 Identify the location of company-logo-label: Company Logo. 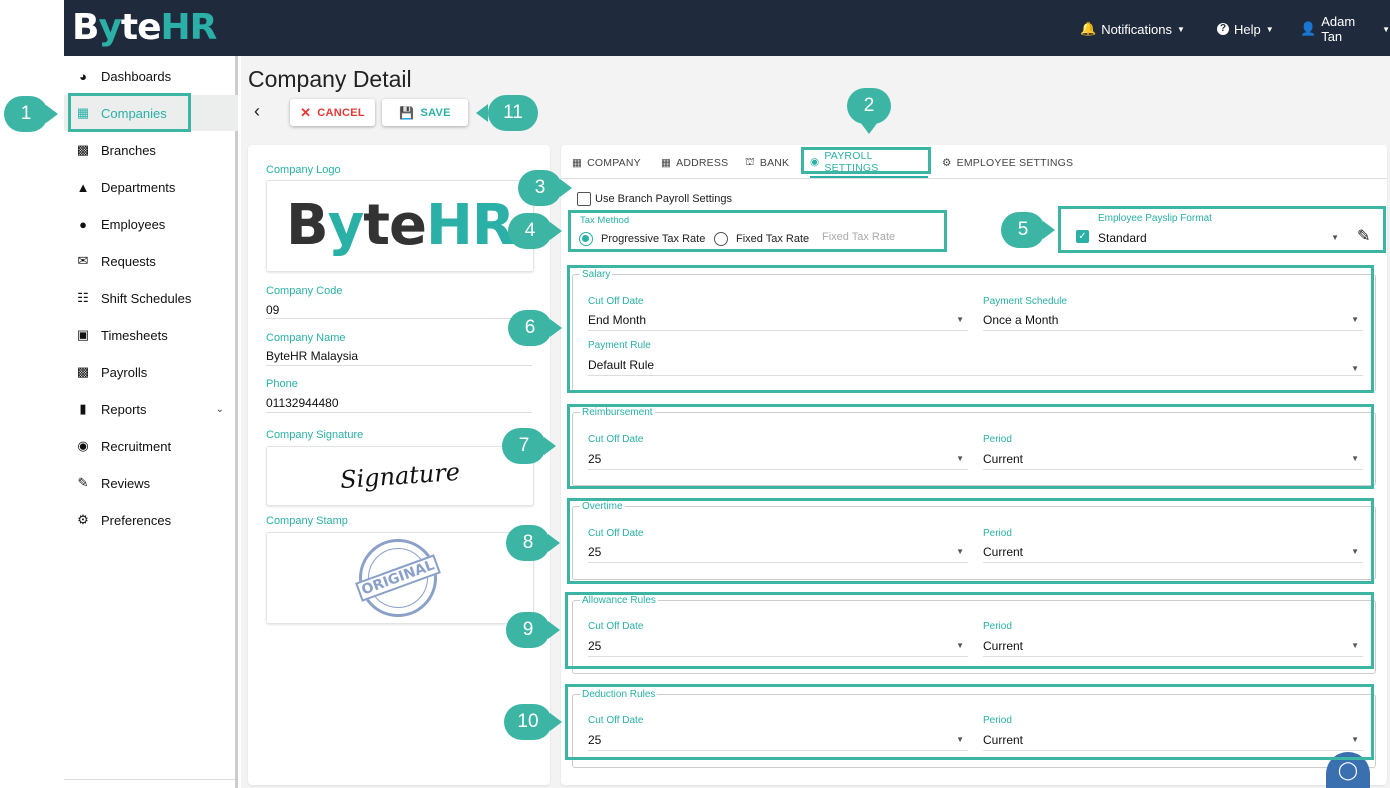
(303, 170).